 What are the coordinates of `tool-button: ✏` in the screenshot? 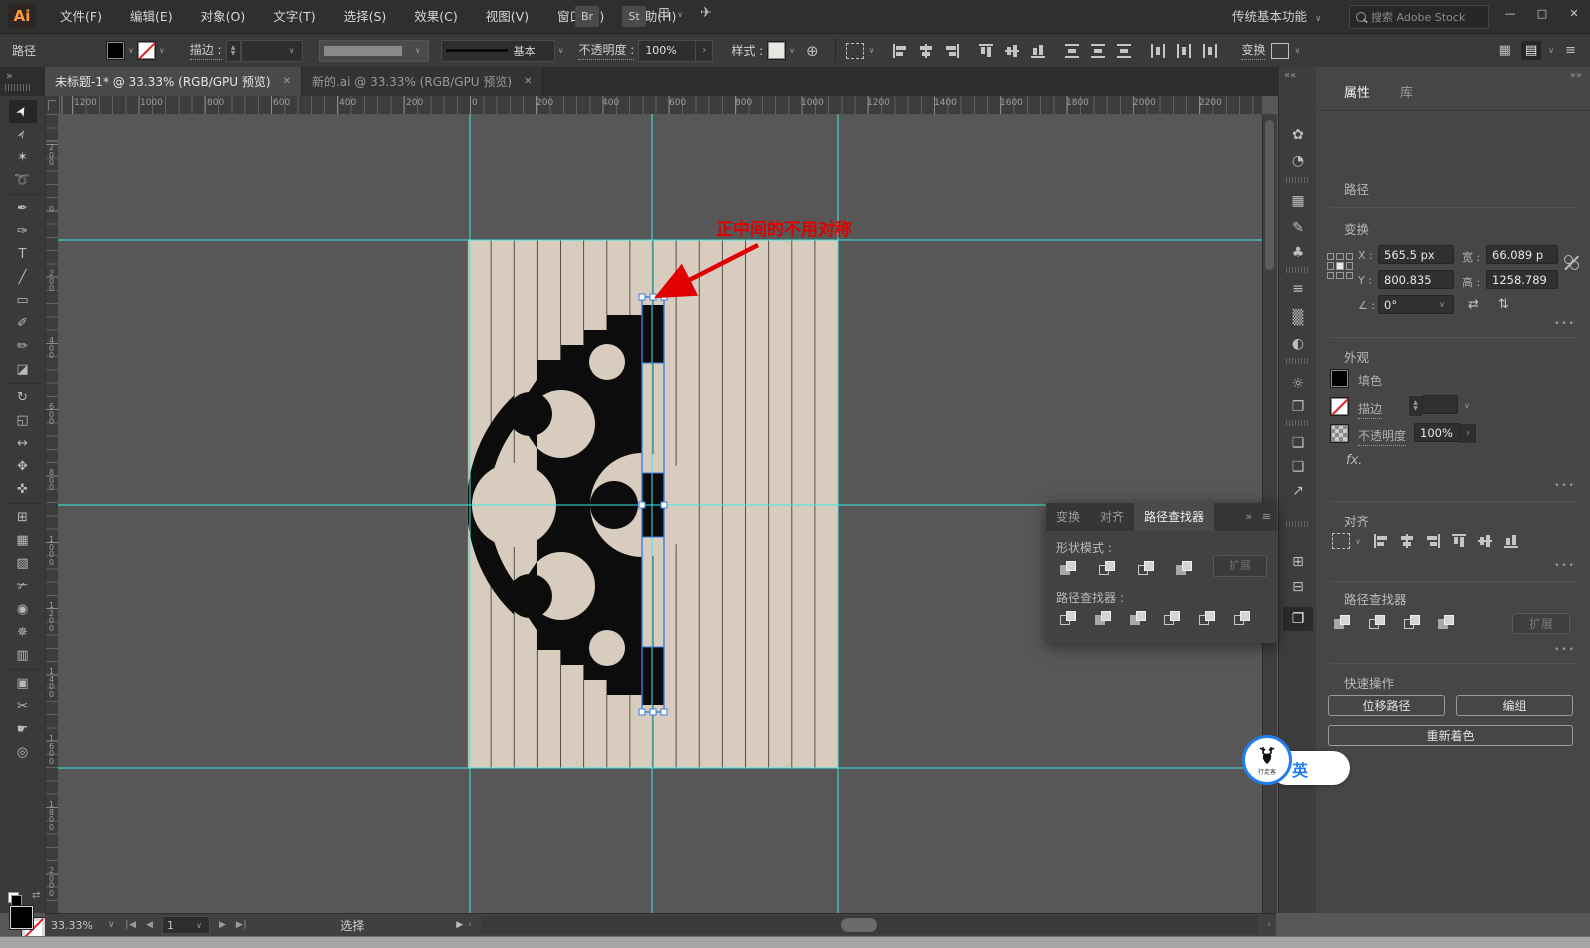 It's located at (23, 346).